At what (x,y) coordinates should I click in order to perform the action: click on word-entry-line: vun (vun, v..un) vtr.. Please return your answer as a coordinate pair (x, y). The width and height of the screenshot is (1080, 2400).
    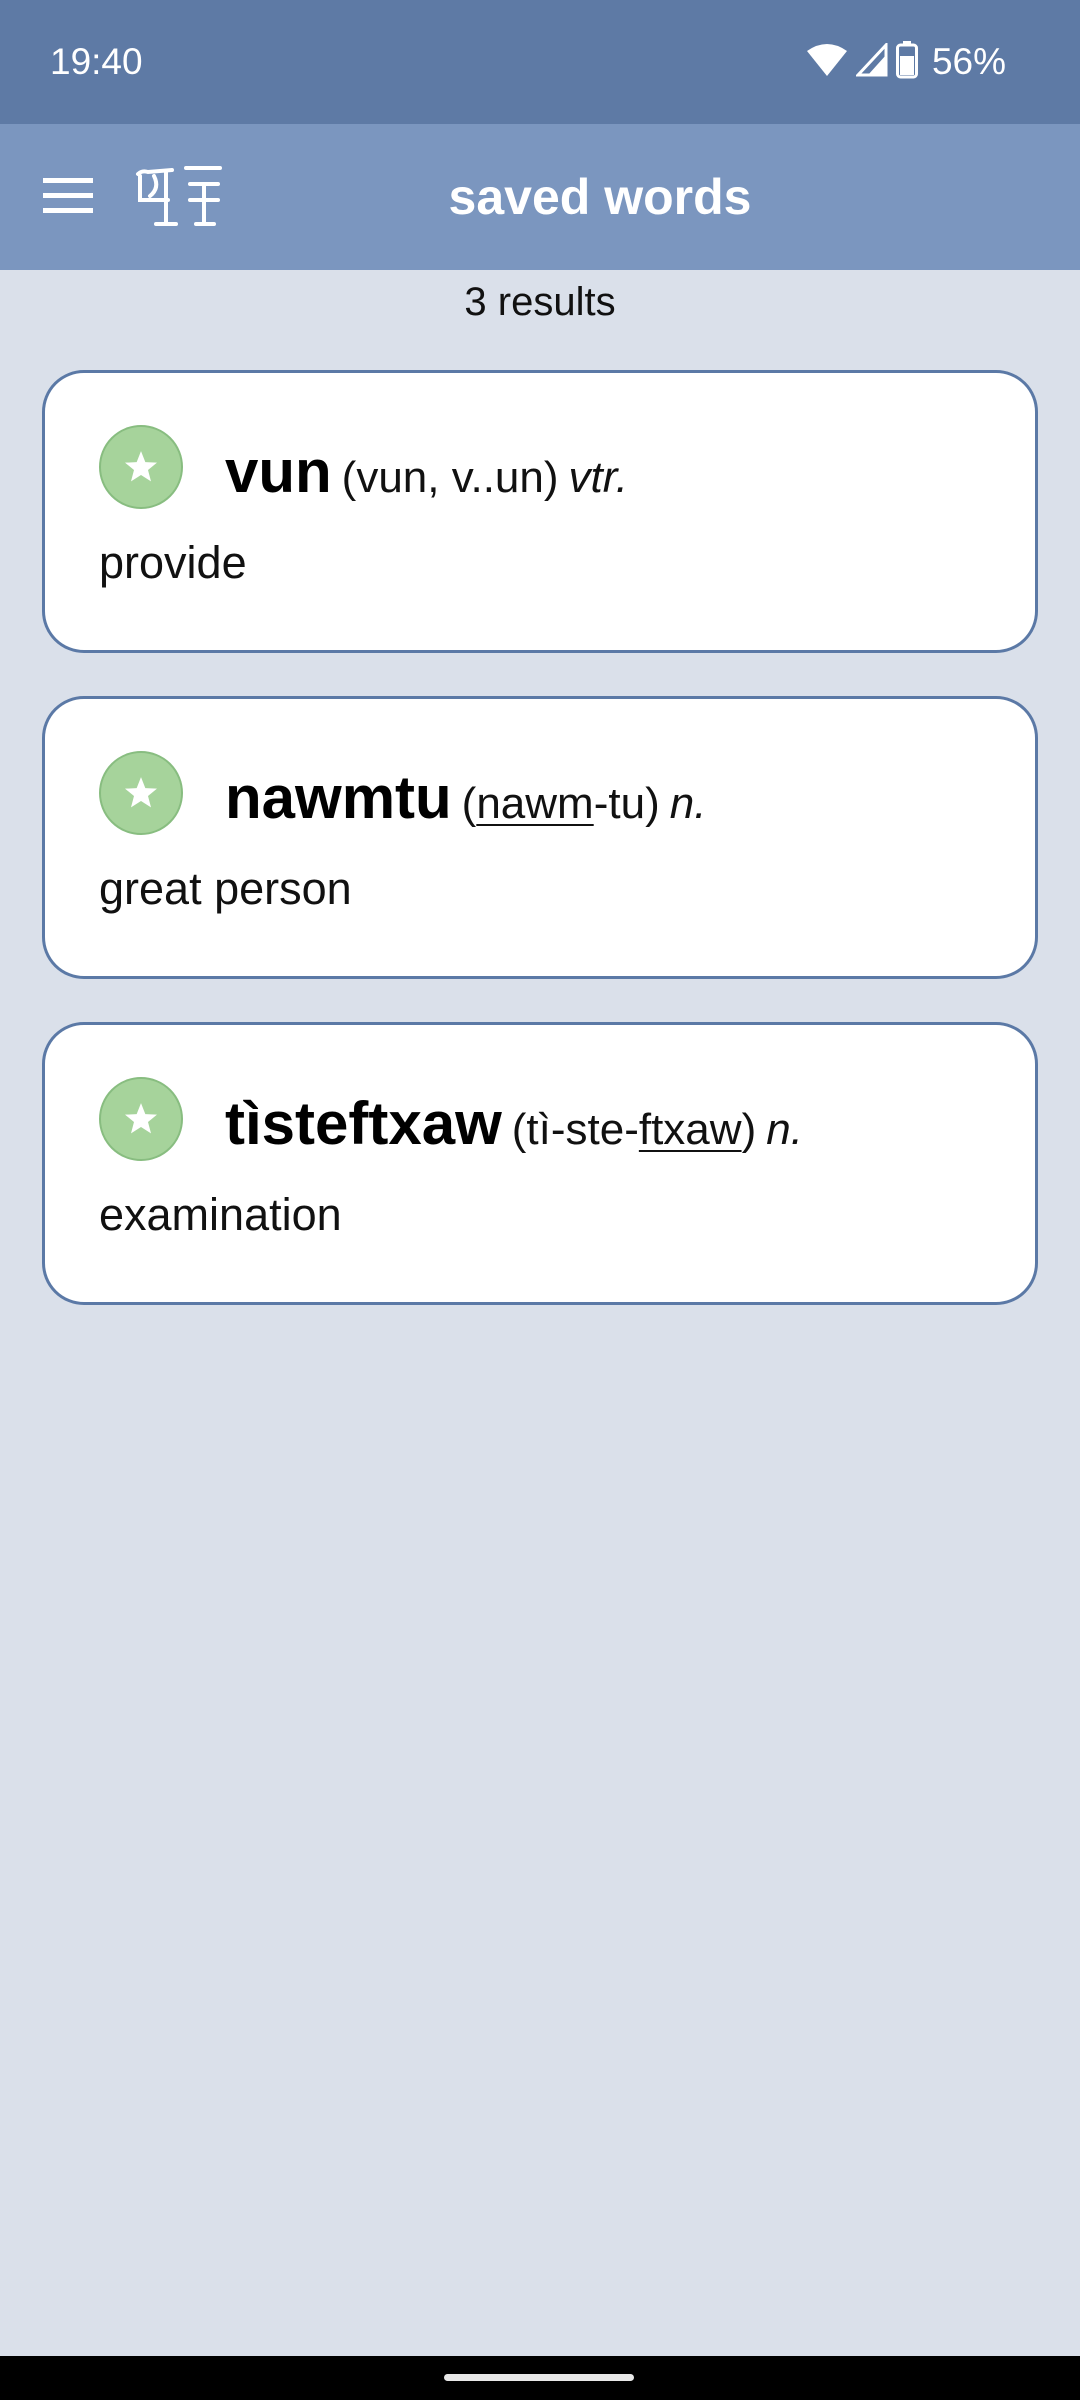
    Looking at the image, I should click on (426, 472).